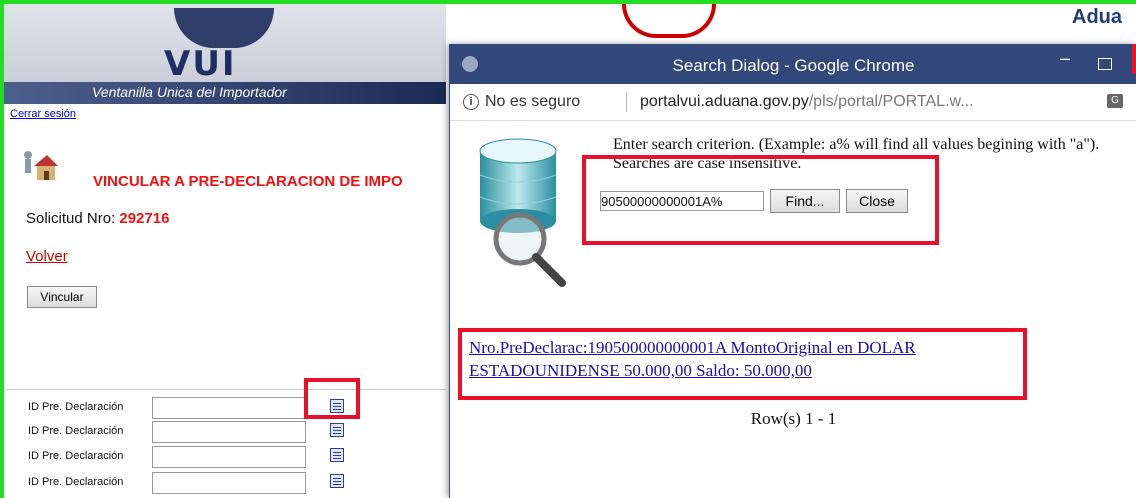  What do you see at coordinates (471, 102) in the screenshot?
I see `info-icon: i` at bounding box center [471, 102].